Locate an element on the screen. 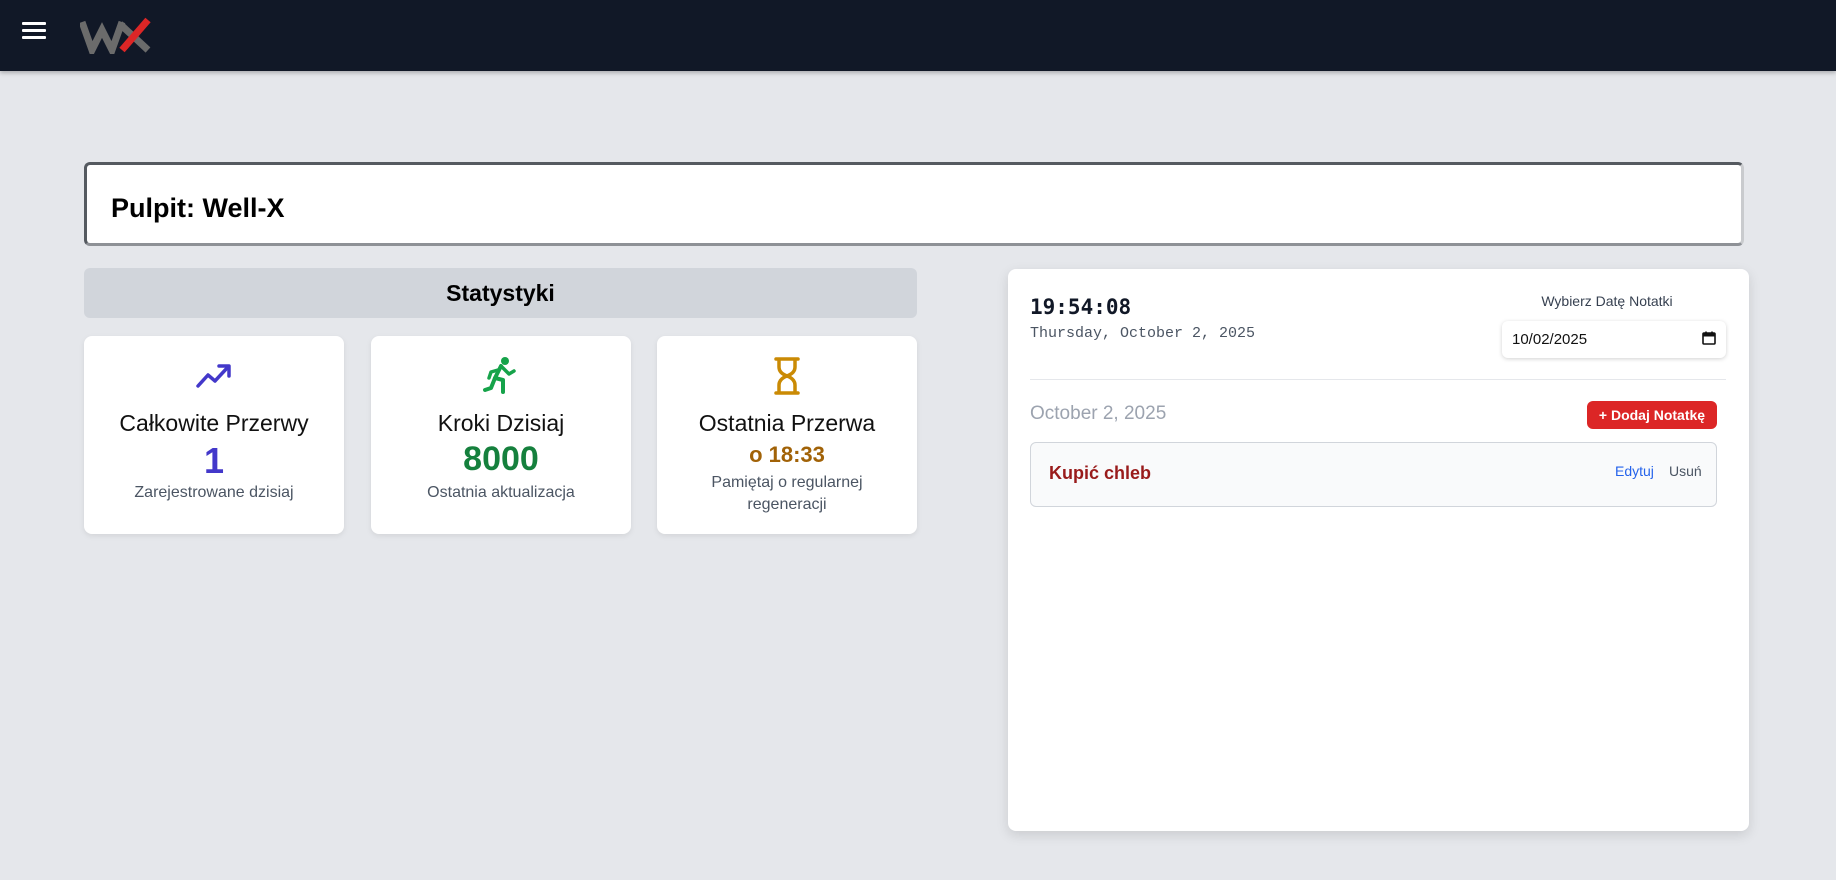 Image resolution: width=1836 pixels, height=880 pixels. page-title: Pulpit: Well-X is located at coordinates (198, 208).